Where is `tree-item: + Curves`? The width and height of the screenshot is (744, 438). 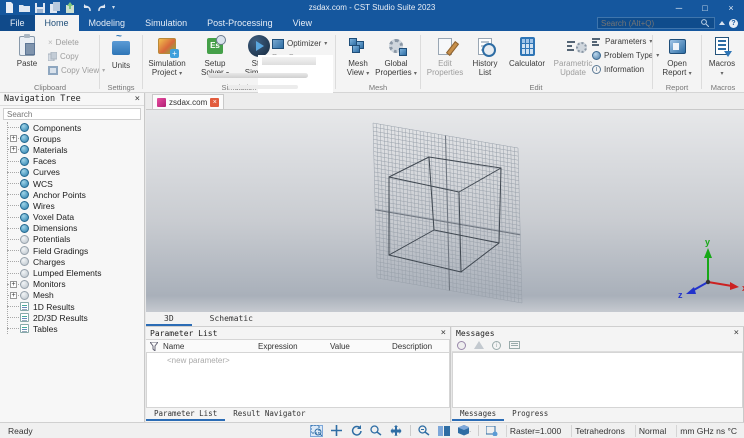
tree-item: + Curves is located at coordinates (72, 172).